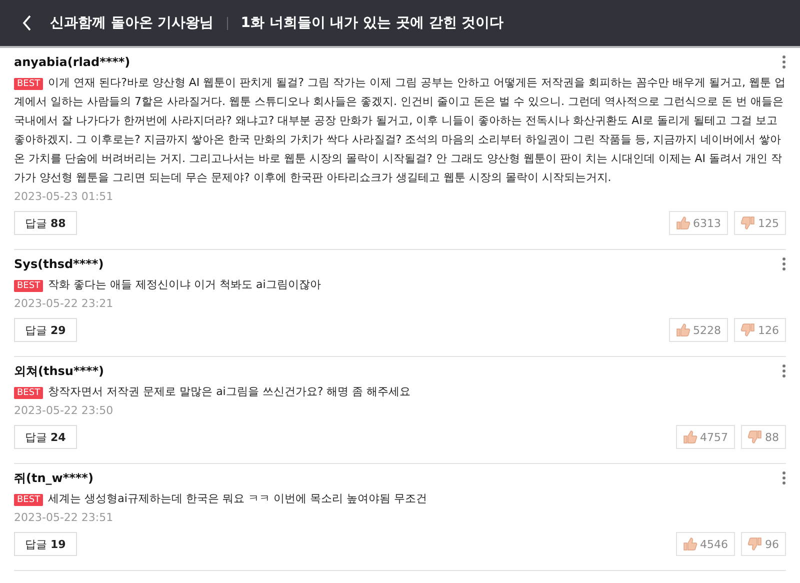 The image size is (800, 583). What do you see at coordinates (72, 62) in the screenshot?
I see `author-name: anyabia(rlad****)` at bounding box center [72, 62].